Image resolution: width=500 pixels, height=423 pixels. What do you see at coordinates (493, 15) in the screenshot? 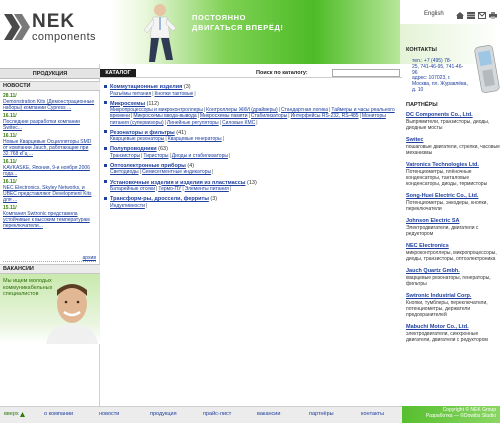
I see `print-icon` at bounding box center [493, 15].